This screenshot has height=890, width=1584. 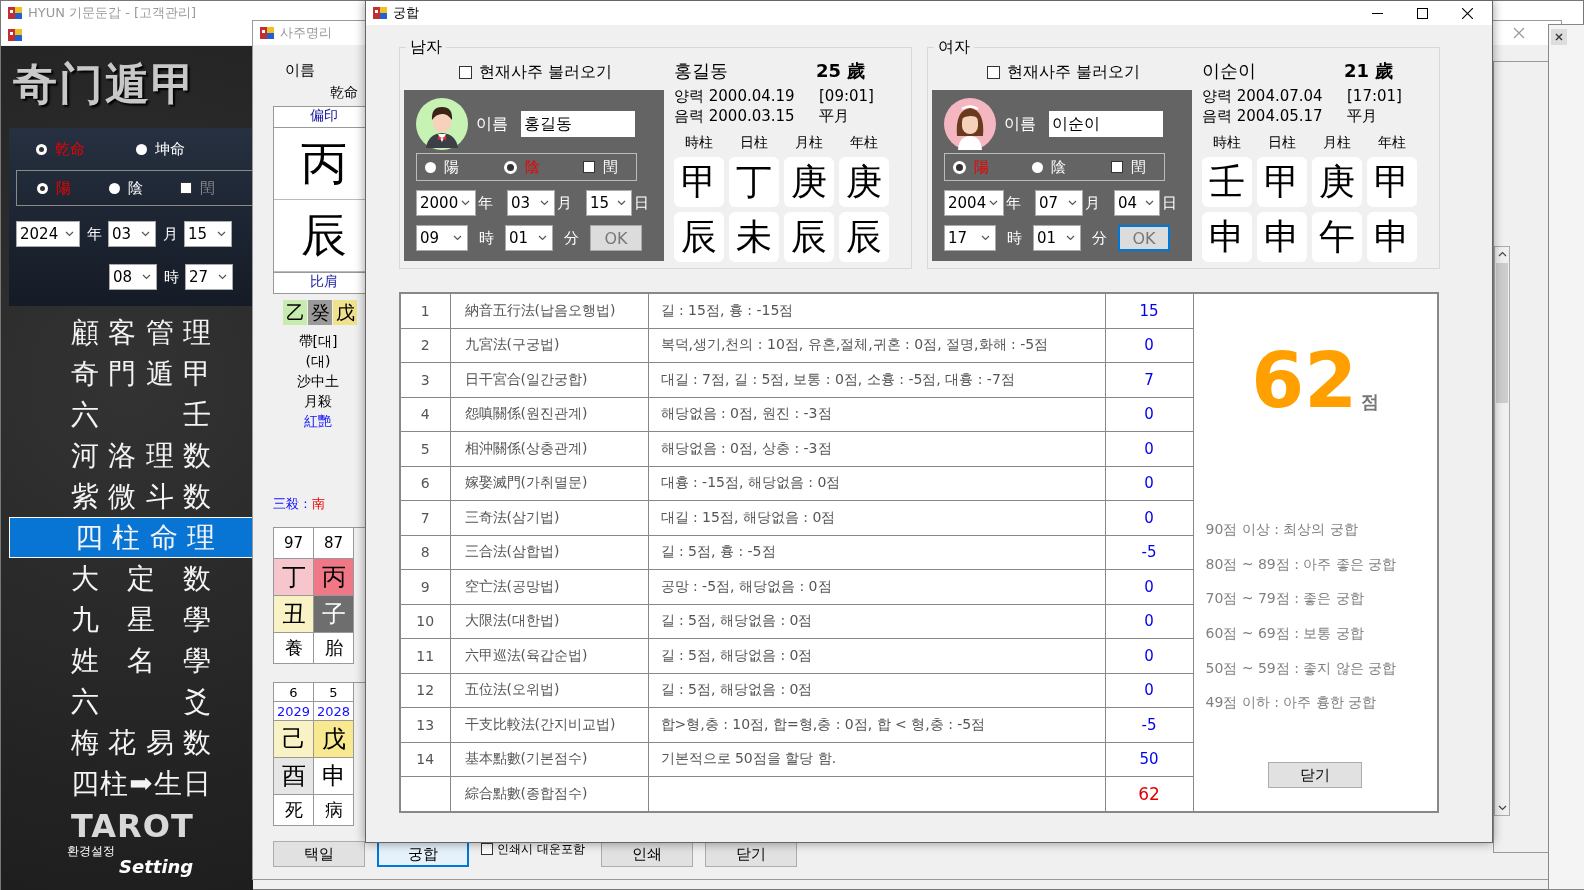 What do you see at coordinates (751, 854) in the screenshot?
I see `action-button: 닫기` at bounding box center [751, 854].